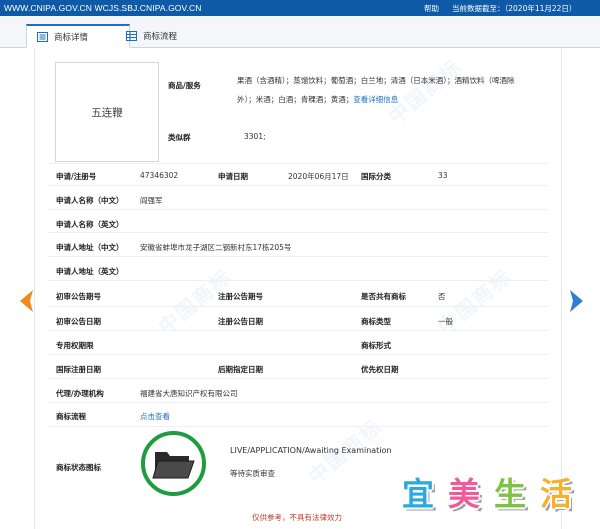  What do you see at coordinates (179, 137) in the screenshot?
I see `similar-group-label: 类似群` at bounding box center [179, 137].